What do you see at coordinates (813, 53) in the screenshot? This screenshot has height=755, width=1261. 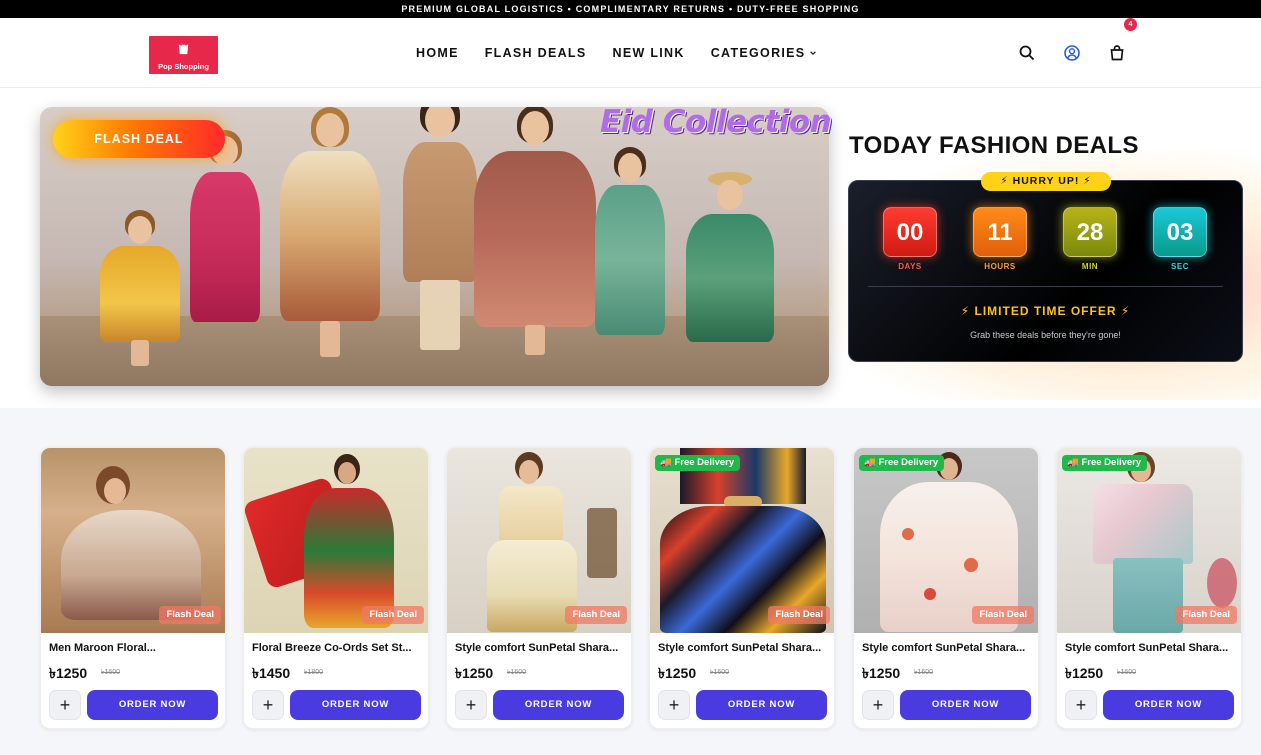 I see `chevron-down-icon` at bounding box center [813, 53].